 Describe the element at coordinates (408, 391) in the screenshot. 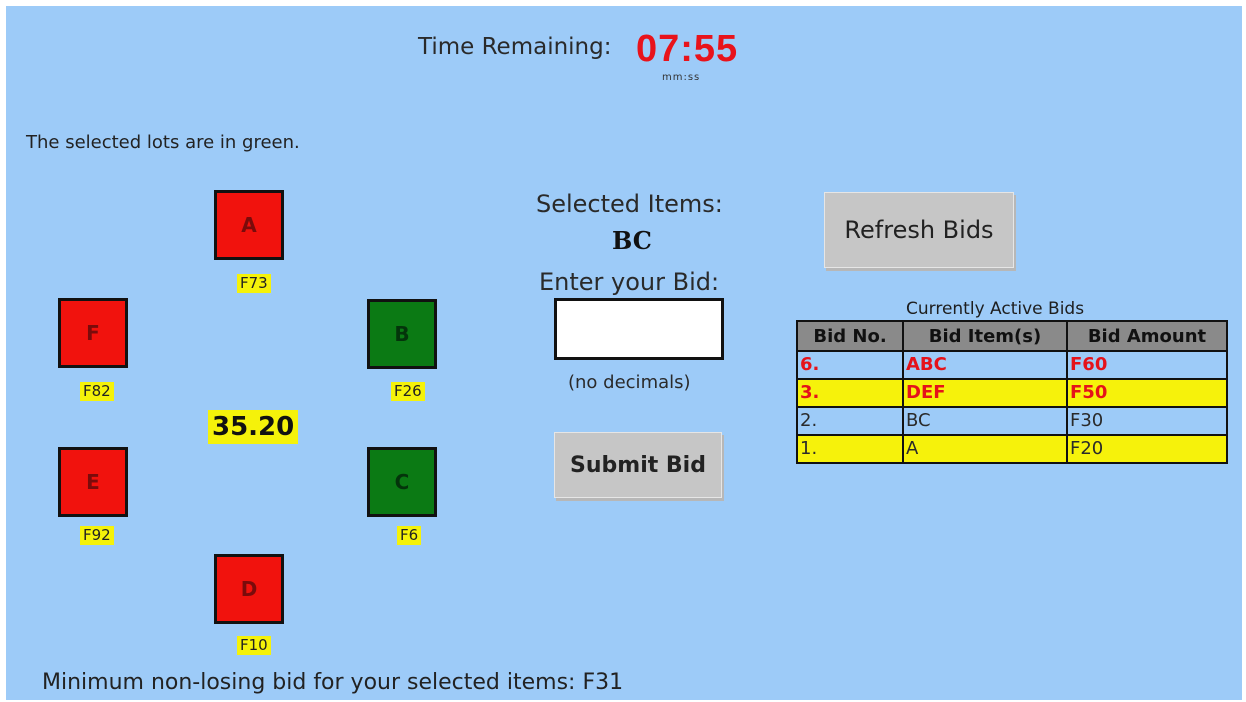

I see `lot-b-price: F26` at that location.